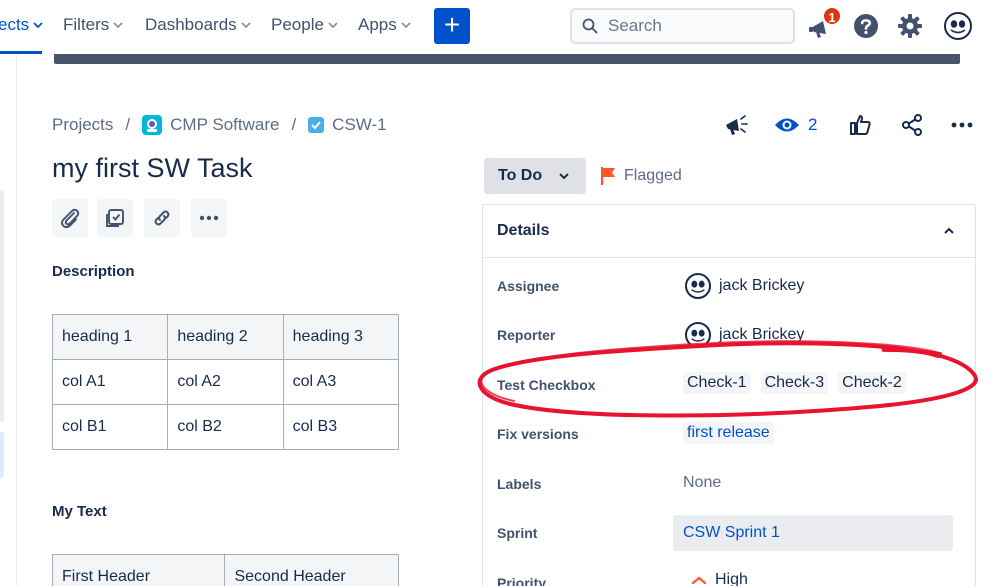 Image resolution: width=998 pixels, height=586 pixels. Describe the element at coordinates (729, 231) in the screenshot. I see `details-header: Details` at that location.